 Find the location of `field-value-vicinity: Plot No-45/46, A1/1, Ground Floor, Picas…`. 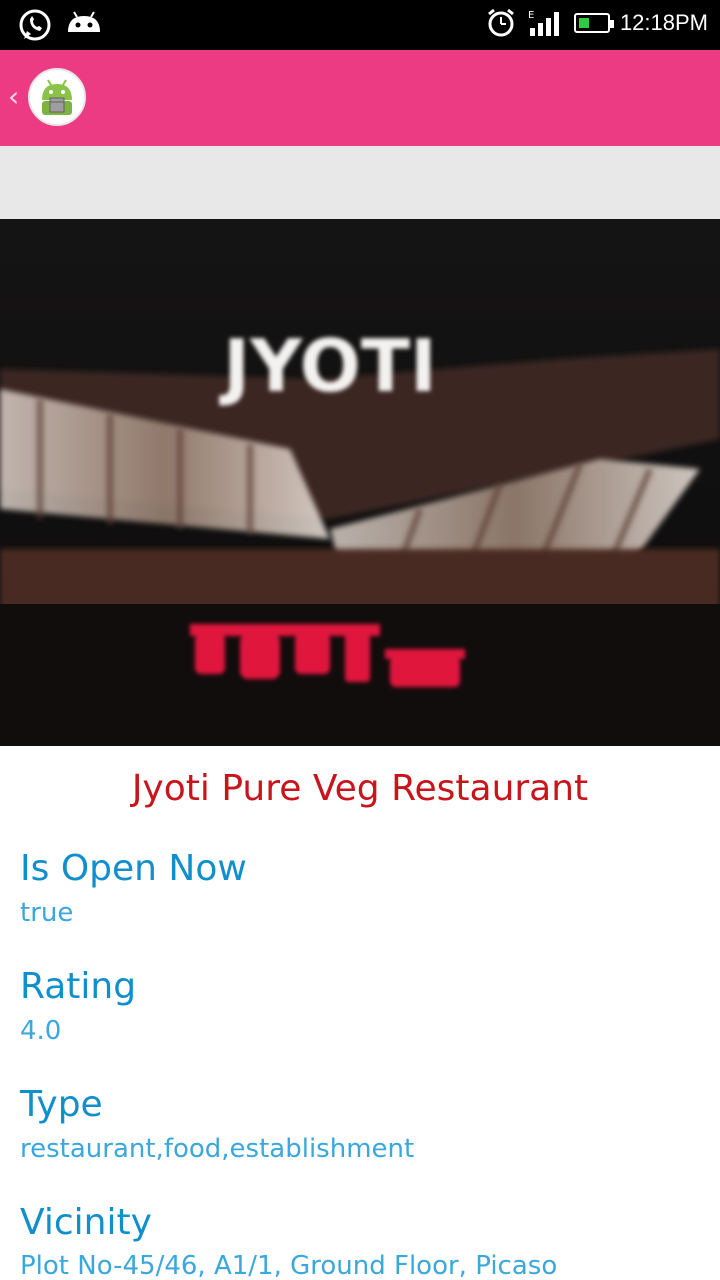

field-value-vicinity: Plot No-45/46, A1/1, Ground Floor, Picas… is located at coordinates (289, 1265).